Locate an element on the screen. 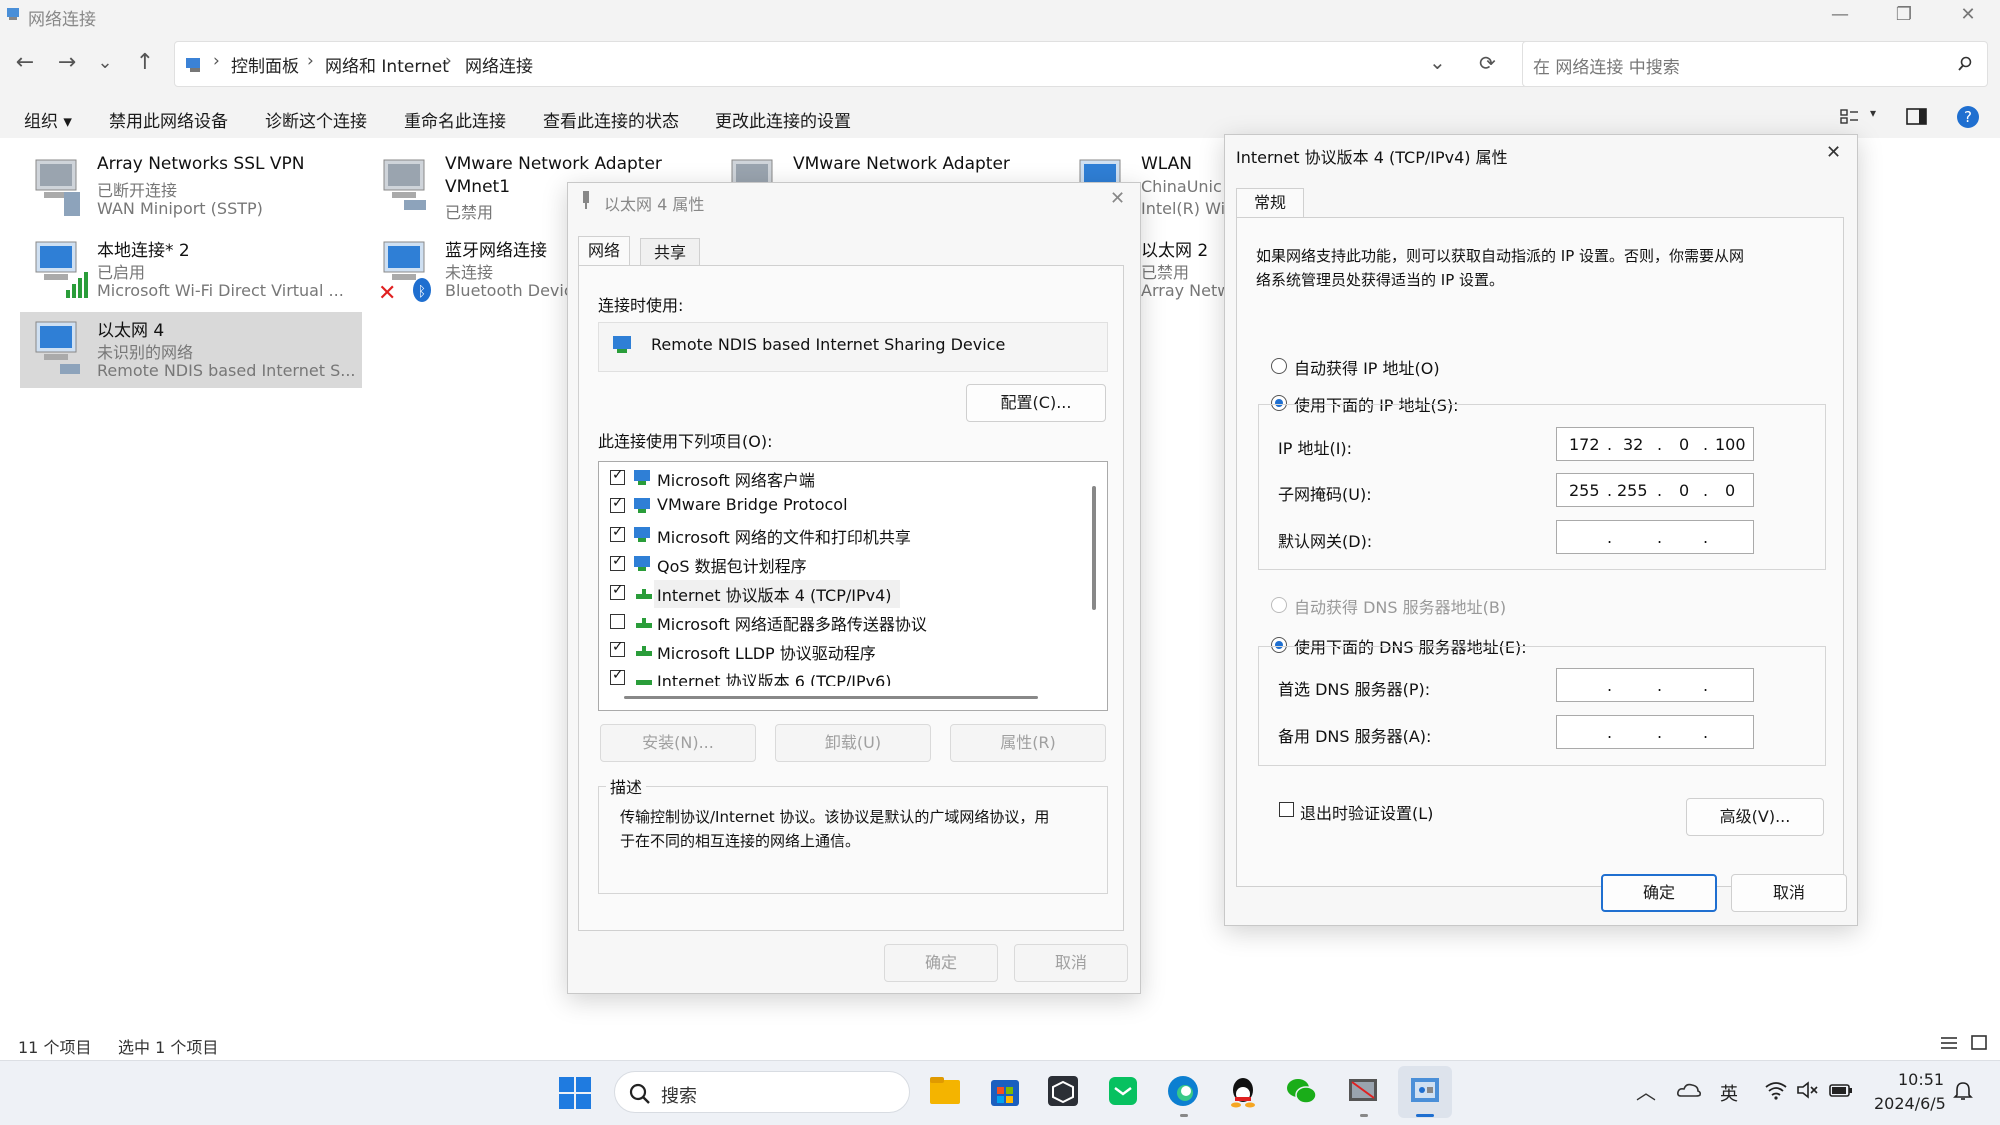 This screenshot has width=2000, height=1125. auto-ip-radio is located at coordinates (1279, 366).